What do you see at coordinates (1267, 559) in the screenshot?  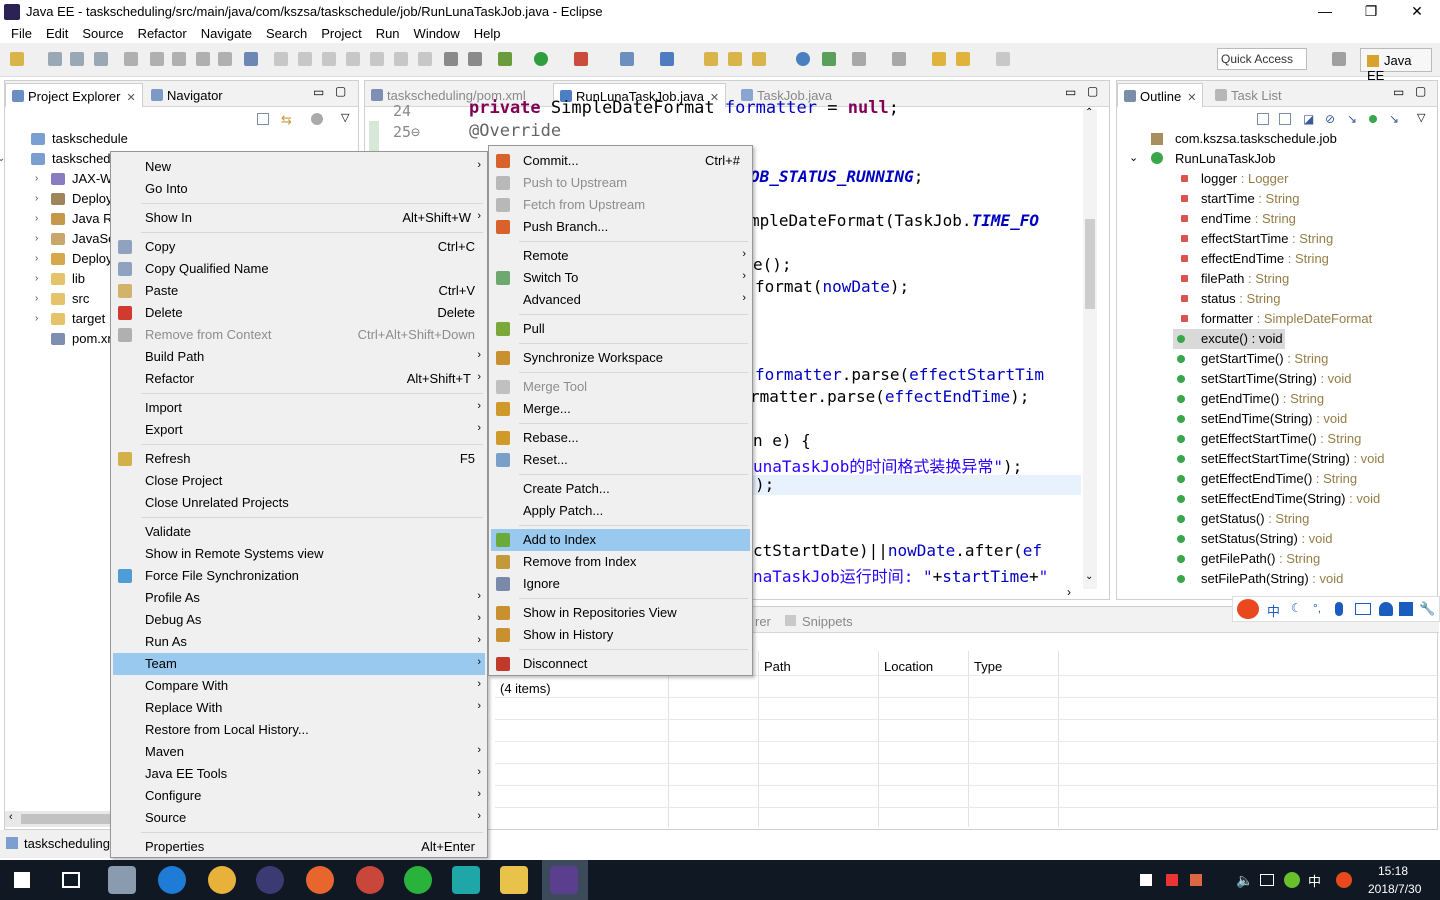 I see `outline-member: getFilePath() : String` at bounding box center [1267, 559].